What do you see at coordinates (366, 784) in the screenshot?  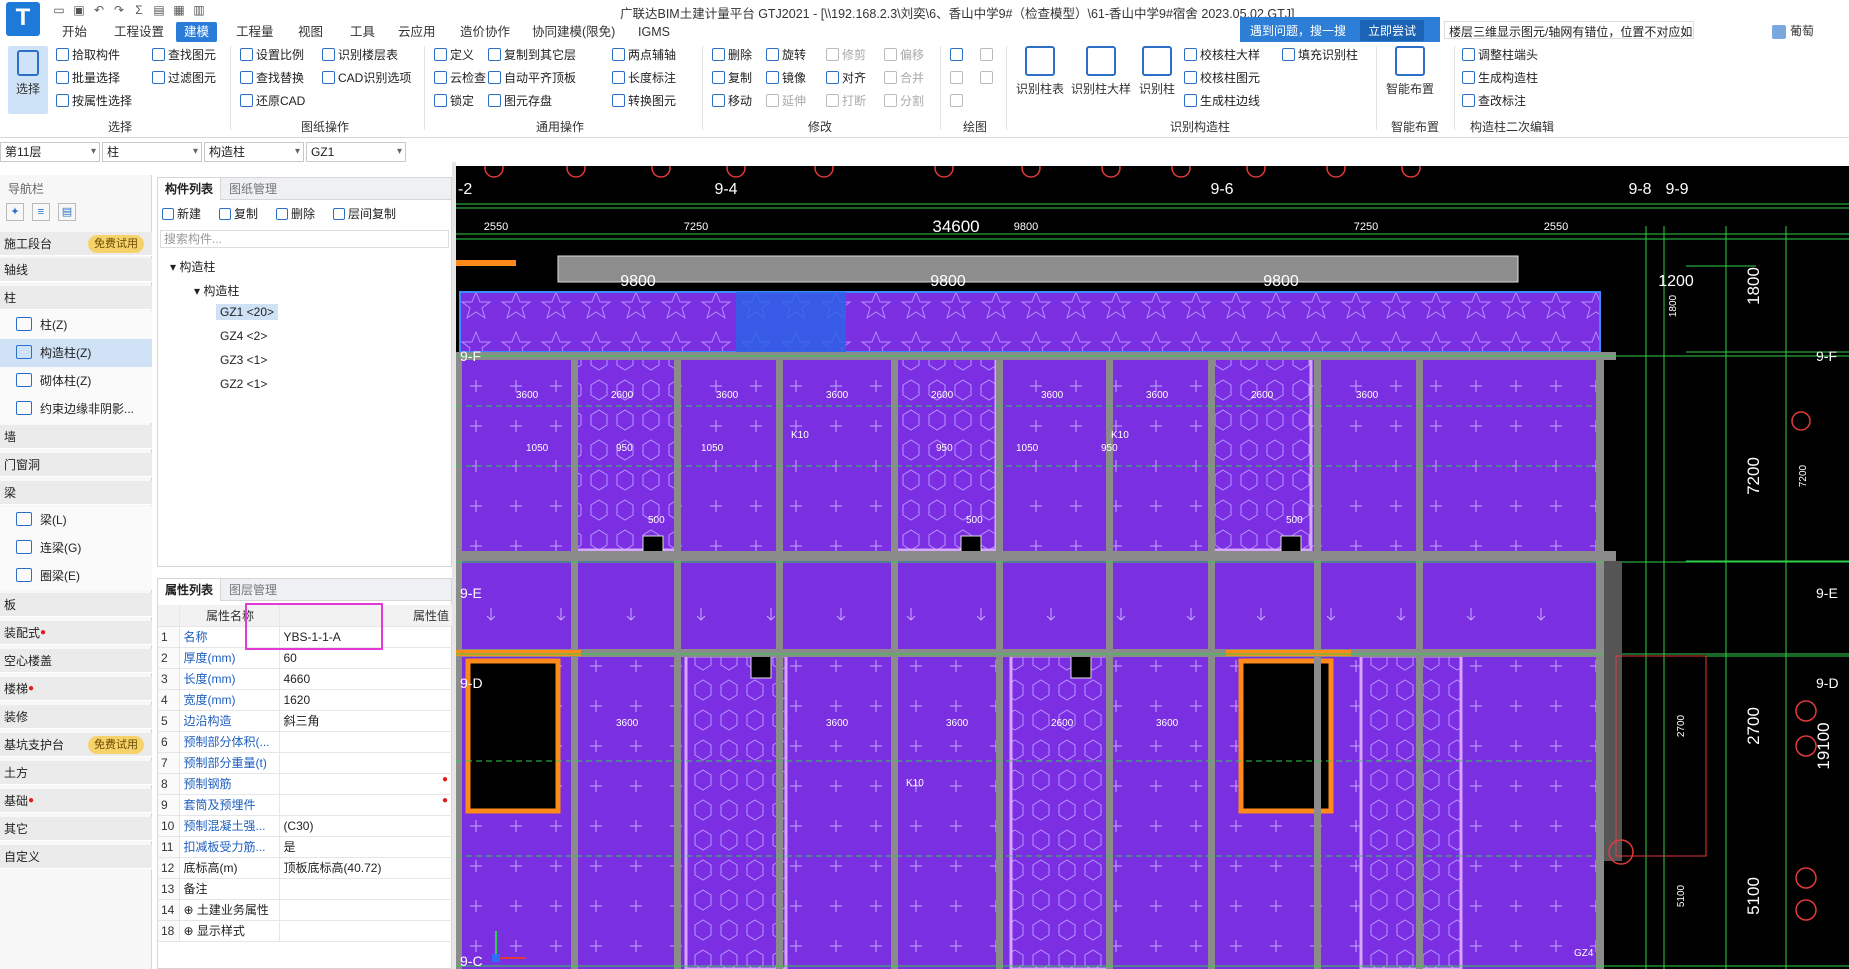 I see `property-value: ●` at bounding box center [366, 784].